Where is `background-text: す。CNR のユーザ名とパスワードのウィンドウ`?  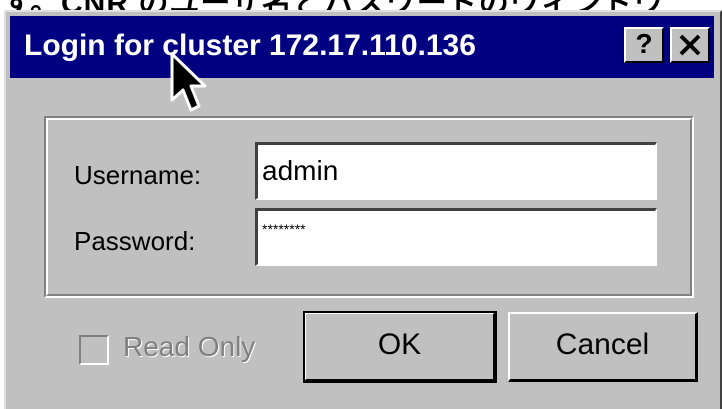 background-text: す。CNR のユーザ名とパスワードのウィンドウ is located at coordinates (333, 5).